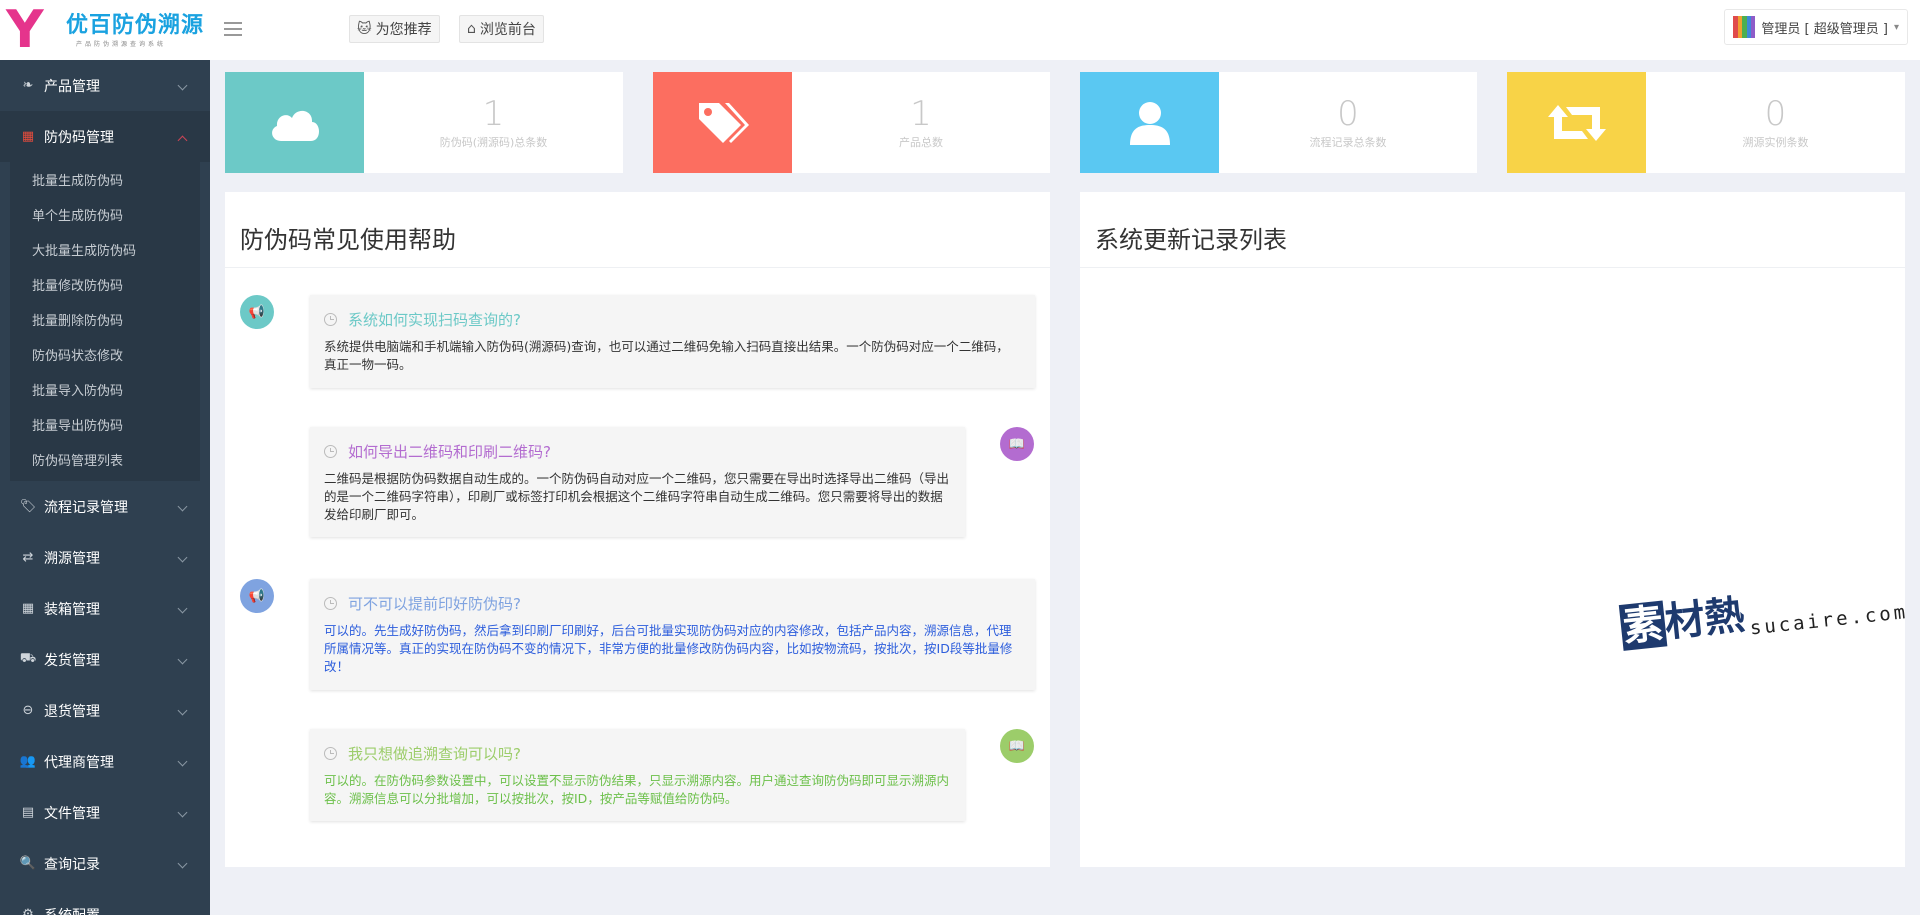  Describe the element at coordinates (28, 136) in the screenshot. I see `qrcode-icon: ▦` at that location.